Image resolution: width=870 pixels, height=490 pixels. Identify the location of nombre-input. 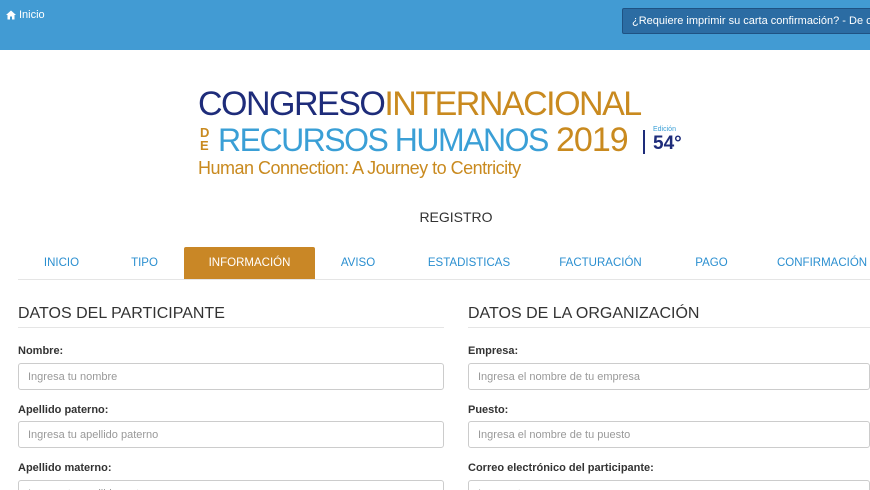
(231, 376).